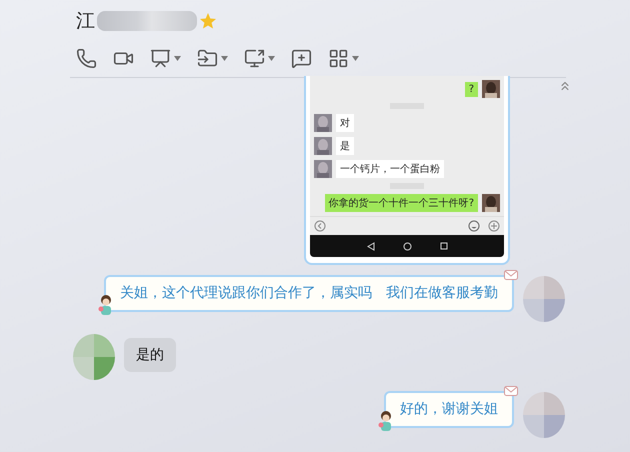  I want to click on recent-apps-icon, so click(444, 246).